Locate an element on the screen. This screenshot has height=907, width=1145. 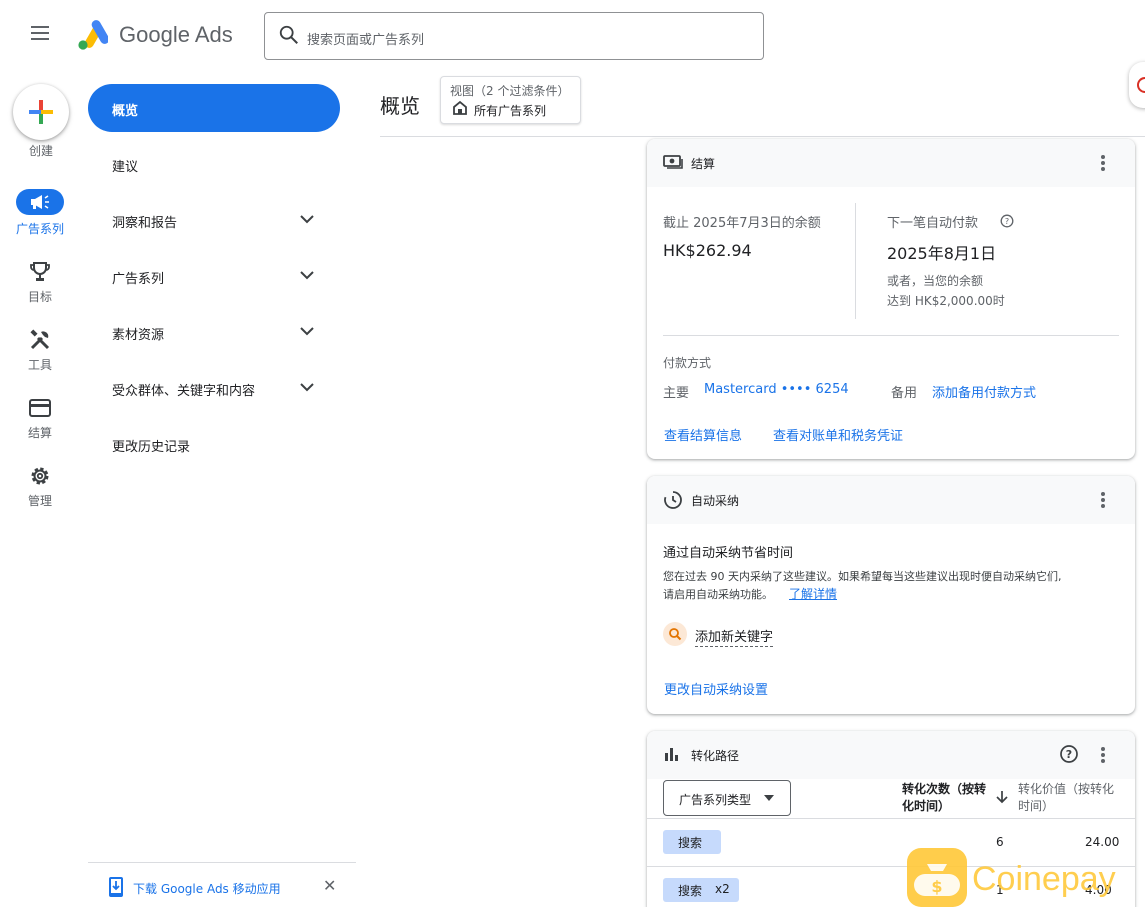
column-header-text: 转化次数（按转 is located at coordinates (944, 789).